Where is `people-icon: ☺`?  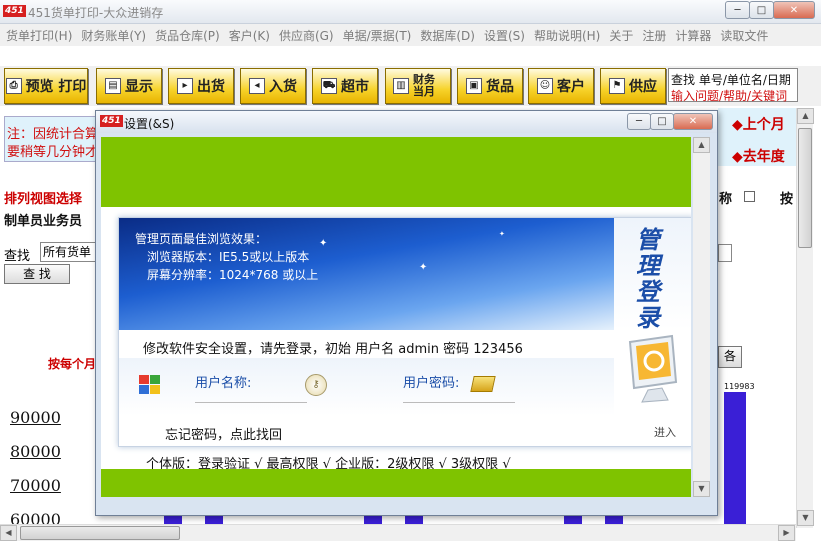
people-icon: ☺ is located at coordinates (545, 86).